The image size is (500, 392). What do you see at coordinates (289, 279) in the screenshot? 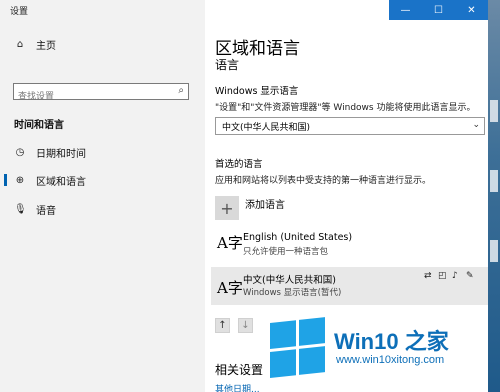
I see `language-name: 中文(中华人民共和国)` at bounding box center [289, 279].